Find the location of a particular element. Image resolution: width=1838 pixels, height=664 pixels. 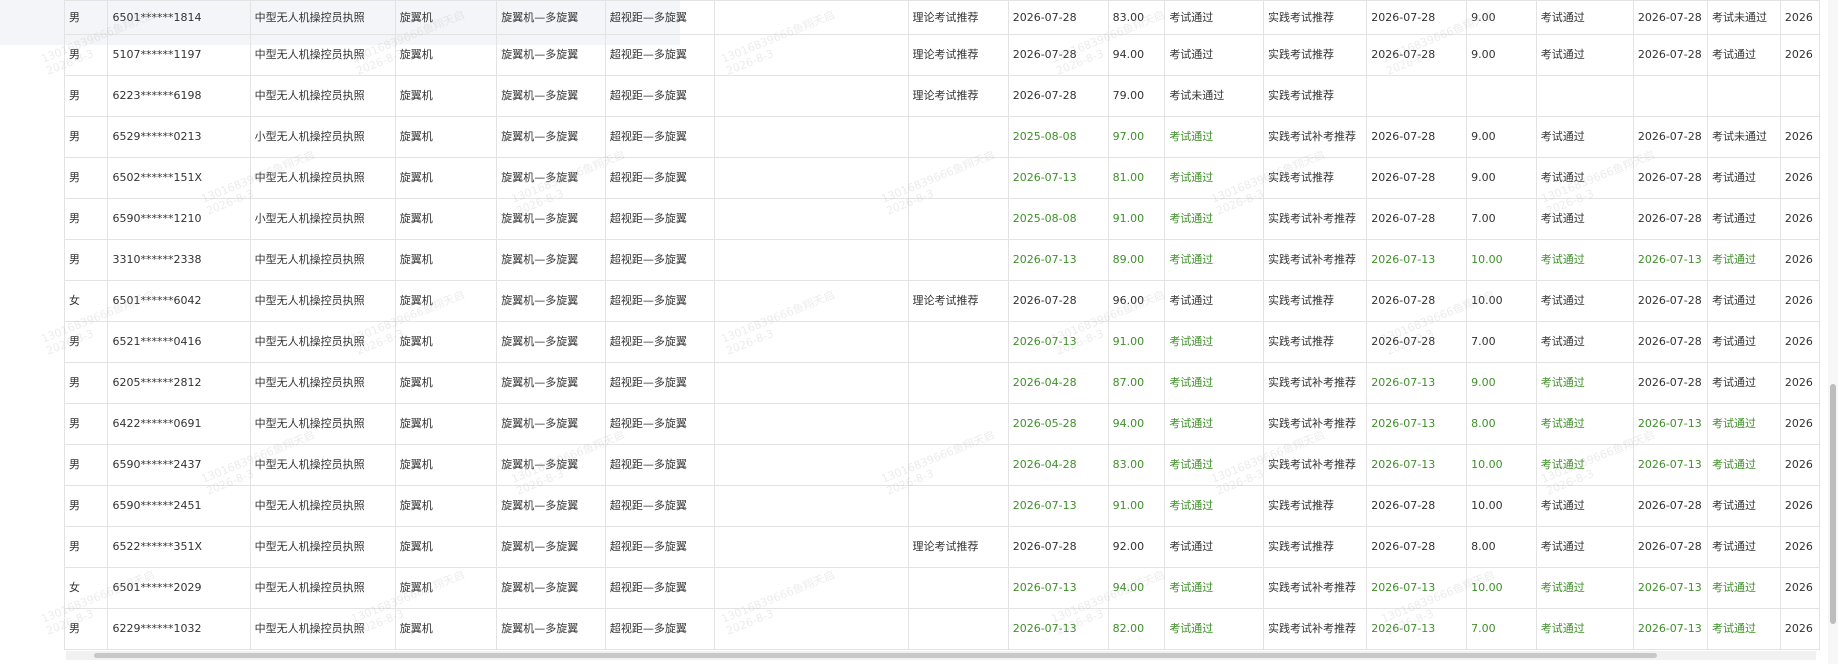

vertical-scroll-thumb is located at coordinates (1833, 504).